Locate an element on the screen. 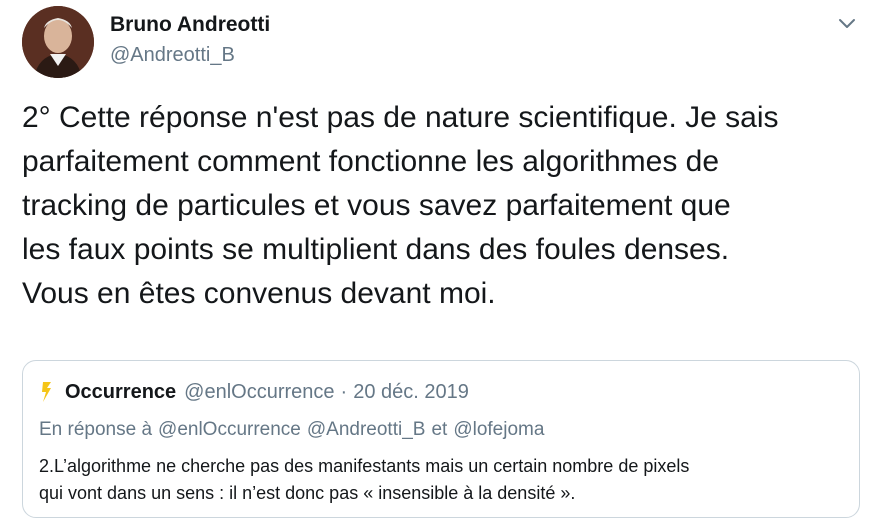  reply-mention-1: @enlOccurrence is located at coordinates (229, 429).